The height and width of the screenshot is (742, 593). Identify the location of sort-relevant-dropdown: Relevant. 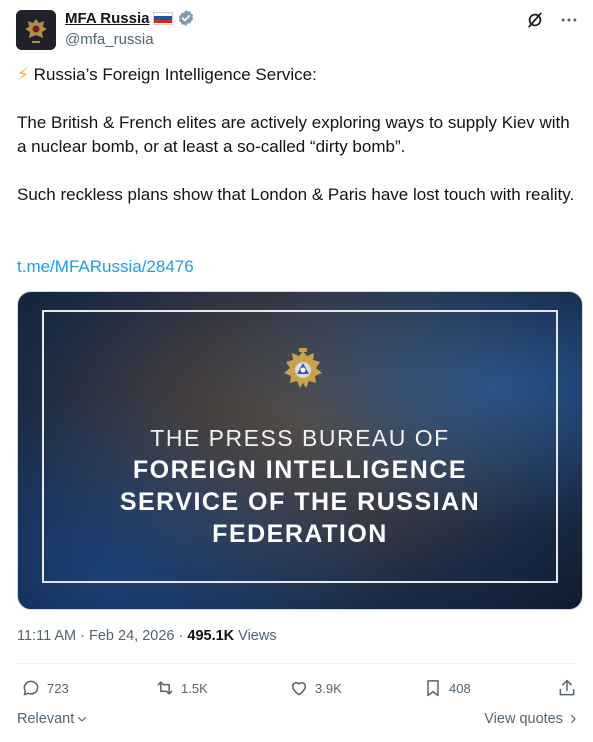
(52, 719).